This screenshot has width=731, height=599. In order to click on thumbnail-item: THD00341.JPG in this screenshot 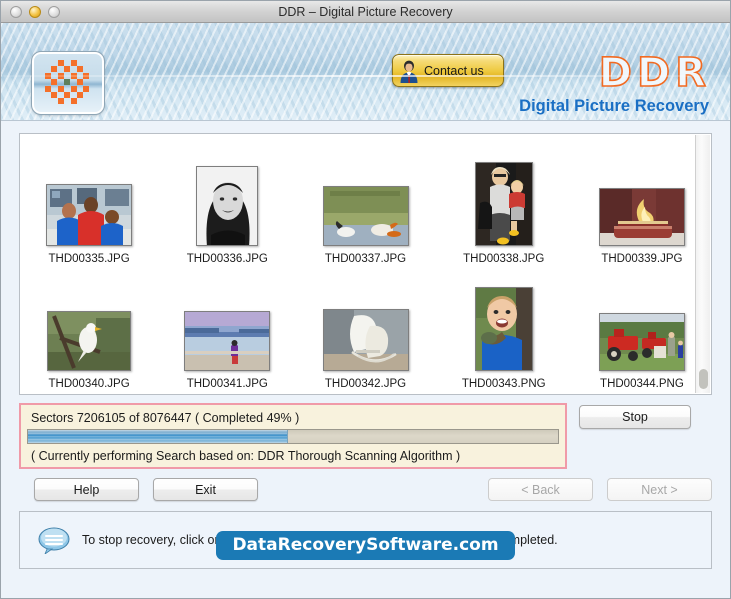, I will do `click(227, 327)`.